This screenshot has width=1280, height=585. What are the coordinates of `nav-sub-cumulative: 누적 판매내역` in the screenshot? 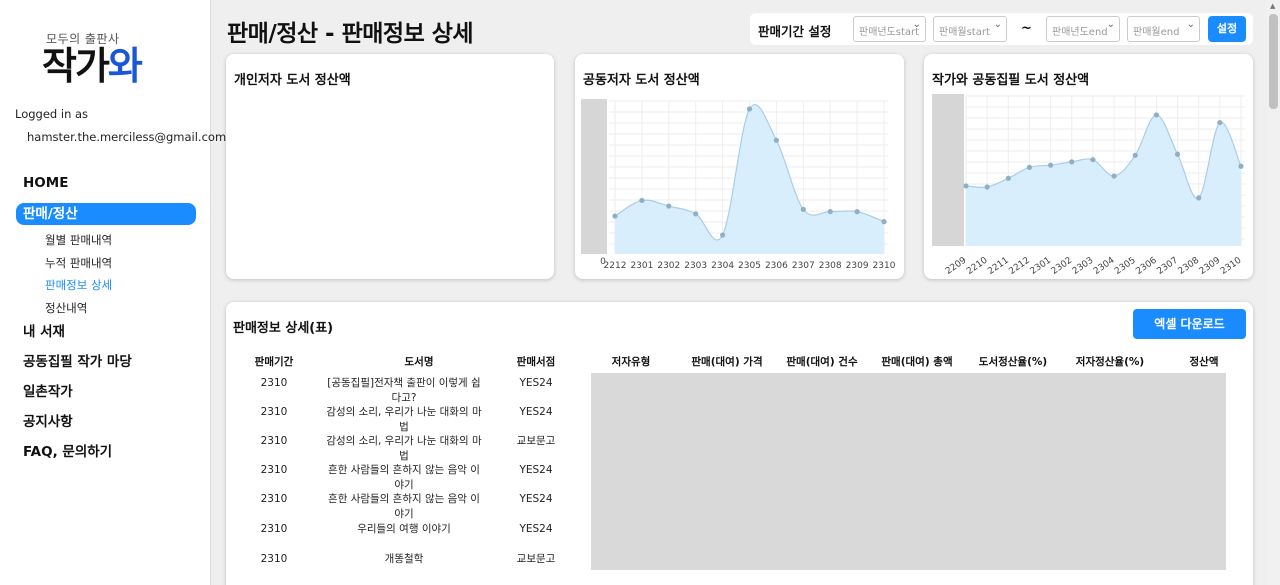 It's located at (106, 263).